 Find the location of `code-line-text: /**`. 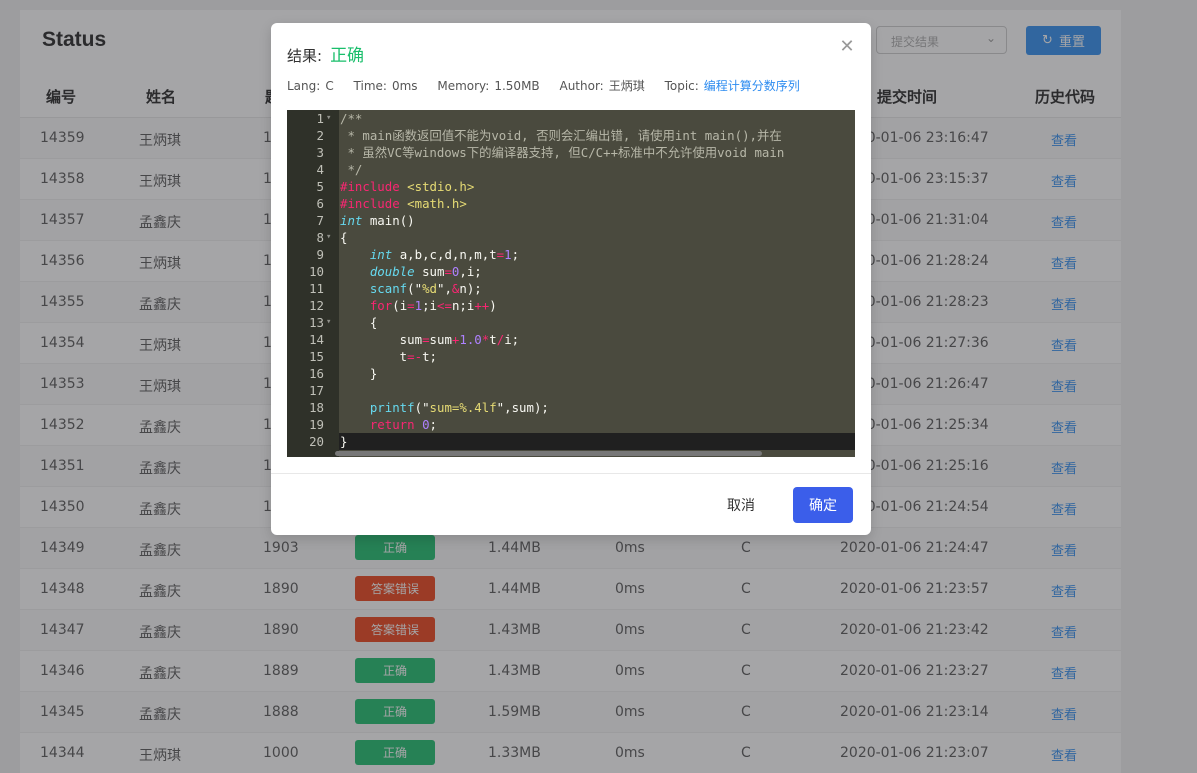

code-line-text: /** is located at coordinates (351, 118).